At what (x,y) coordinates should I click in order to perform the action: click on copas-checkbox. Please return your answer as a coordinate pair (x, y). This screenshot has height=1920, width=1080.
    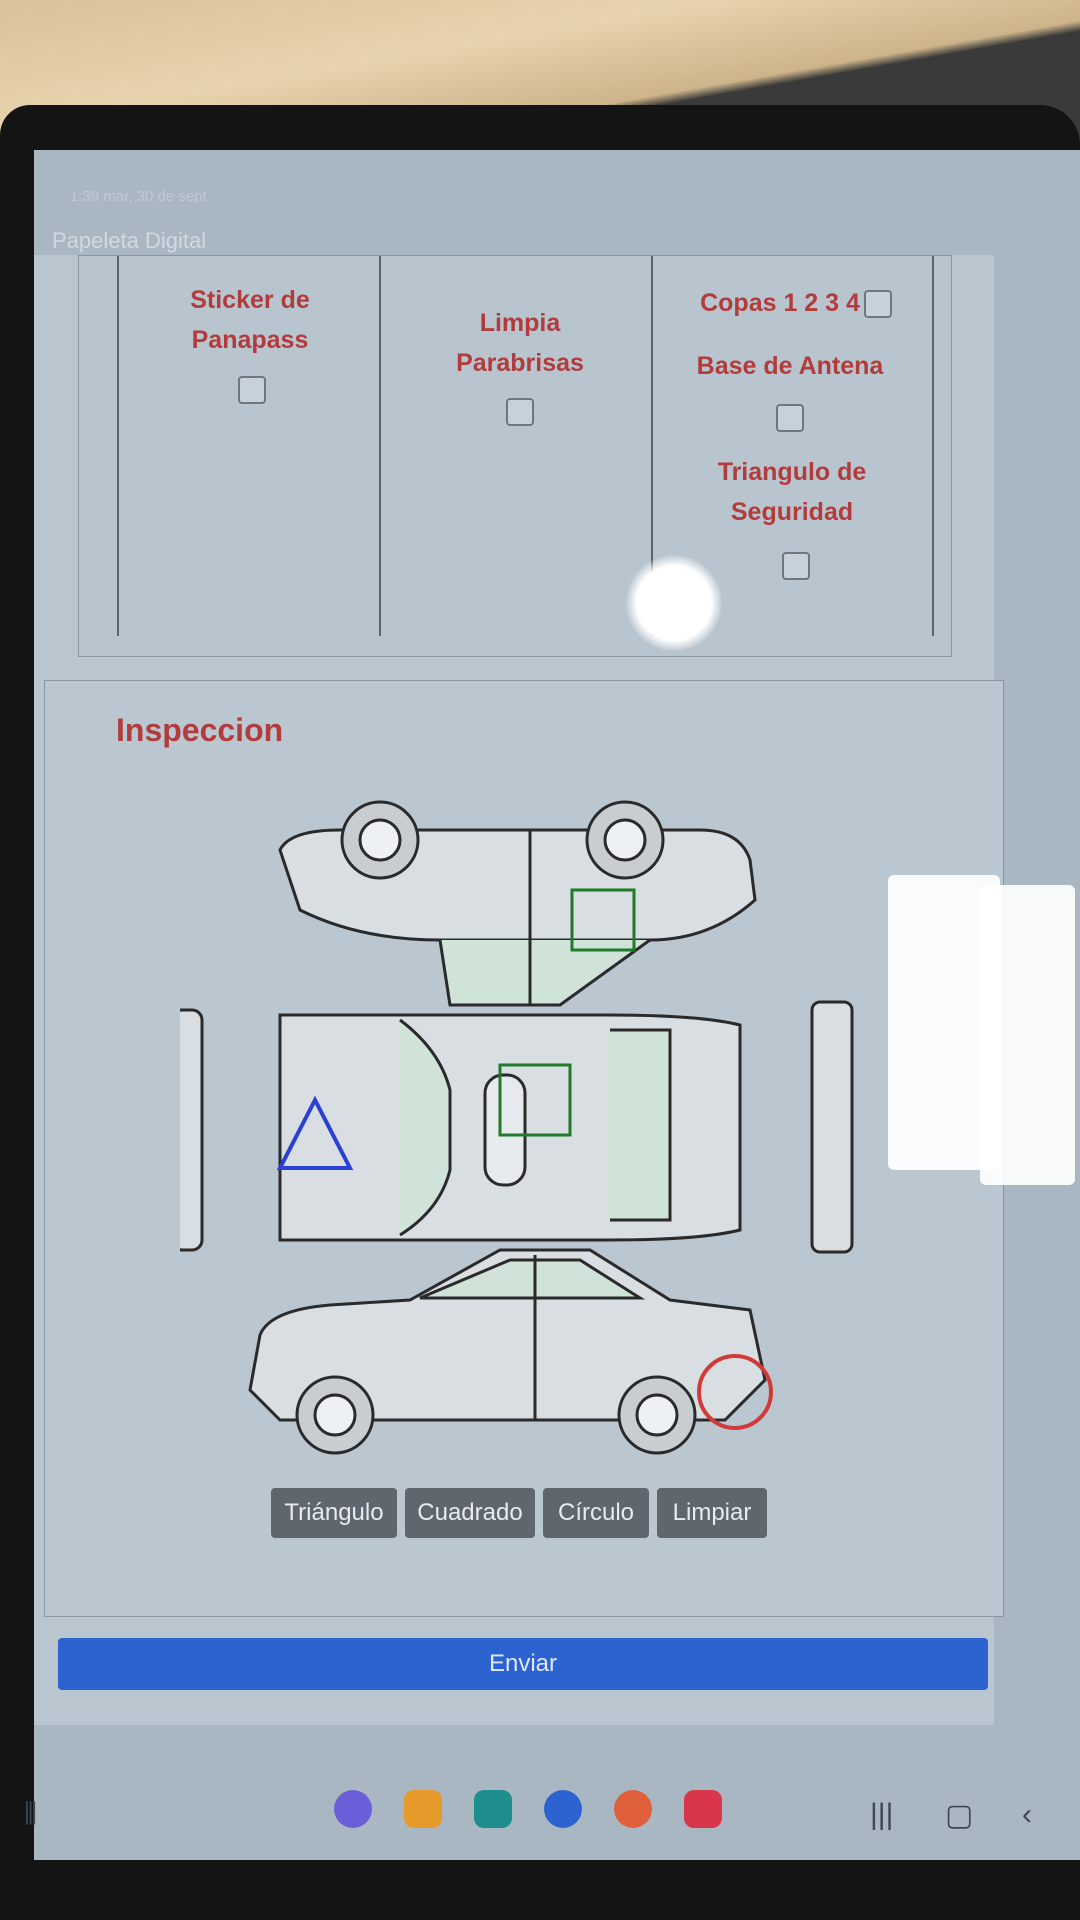
    Looking at the image, I should click on (878, 304).